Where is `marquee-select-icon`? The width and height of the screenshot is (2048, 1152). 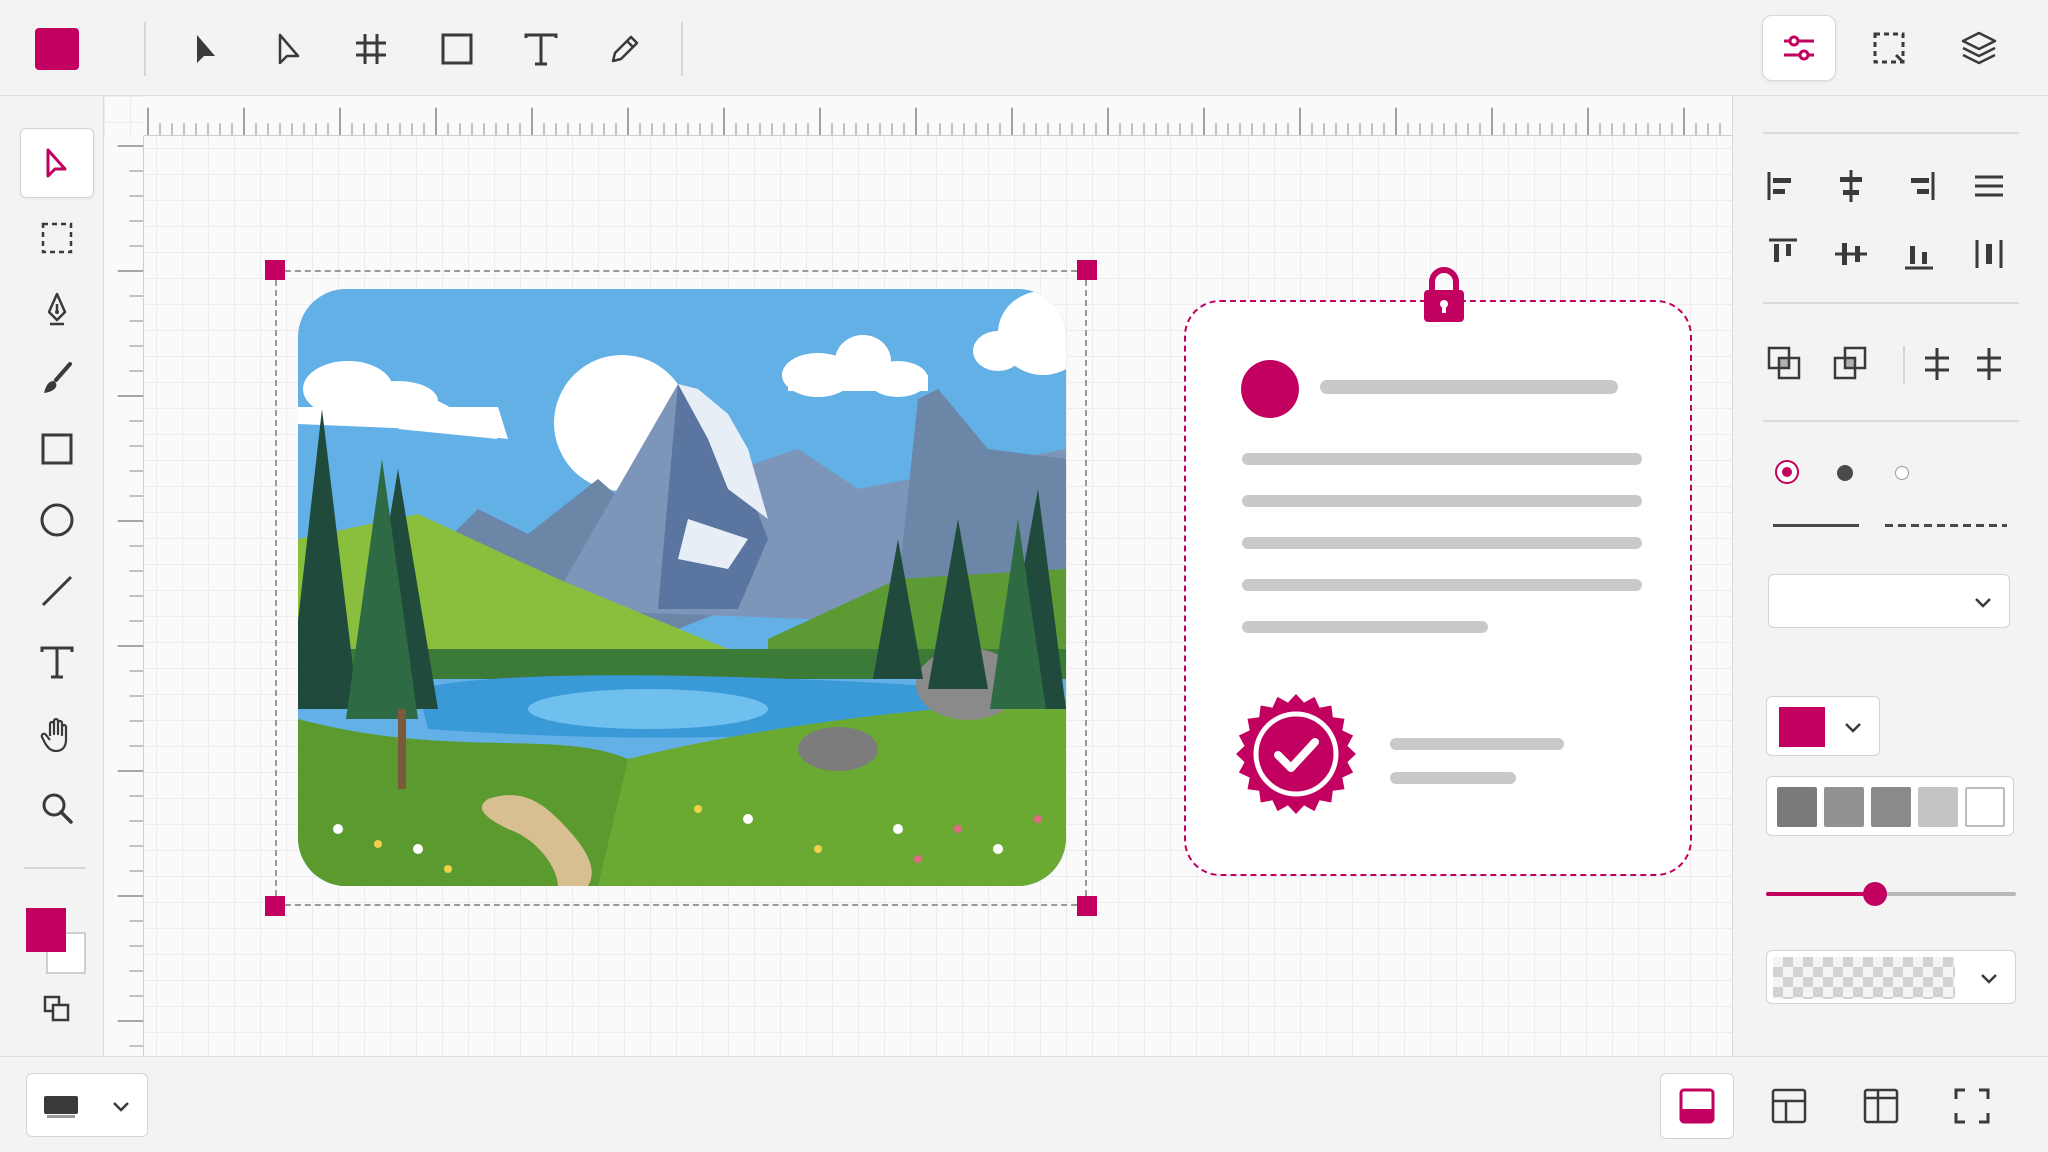
marquee-select-icon is located at coordinates (1889, 48).